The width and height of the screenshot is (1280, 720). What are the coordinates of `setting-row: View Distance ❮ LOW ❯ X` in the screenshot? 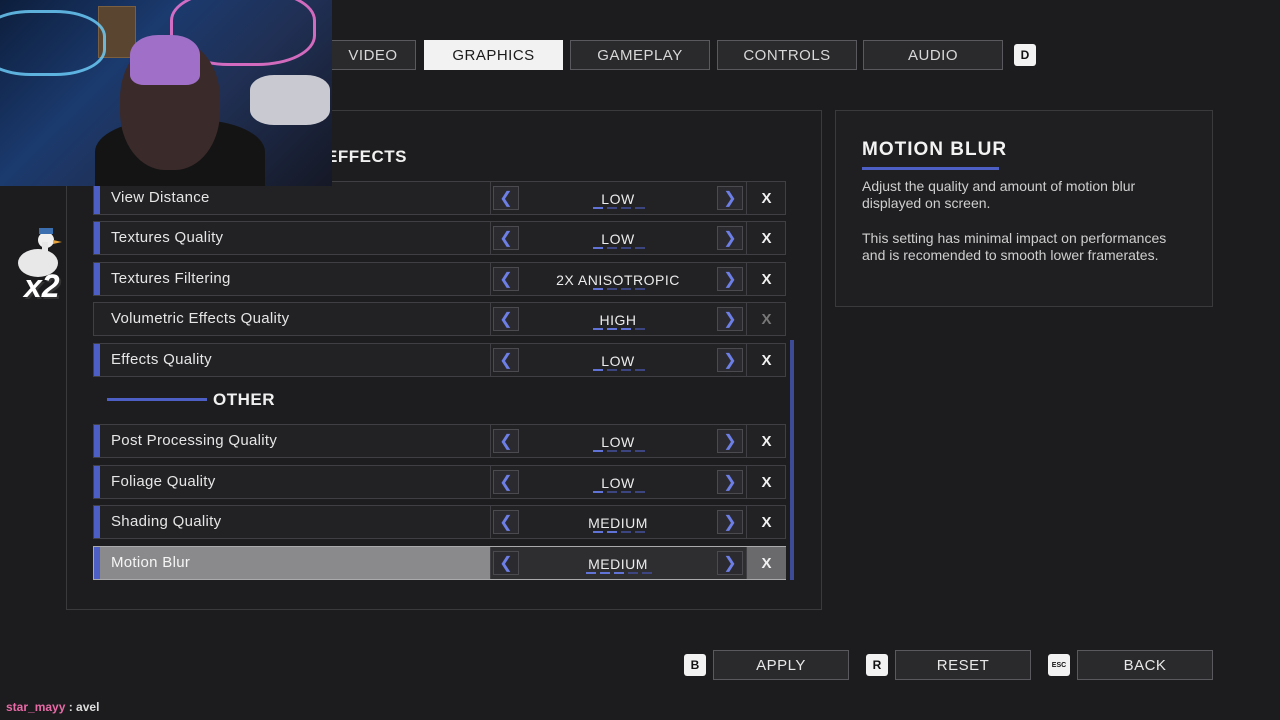 It's located at (439, 198).